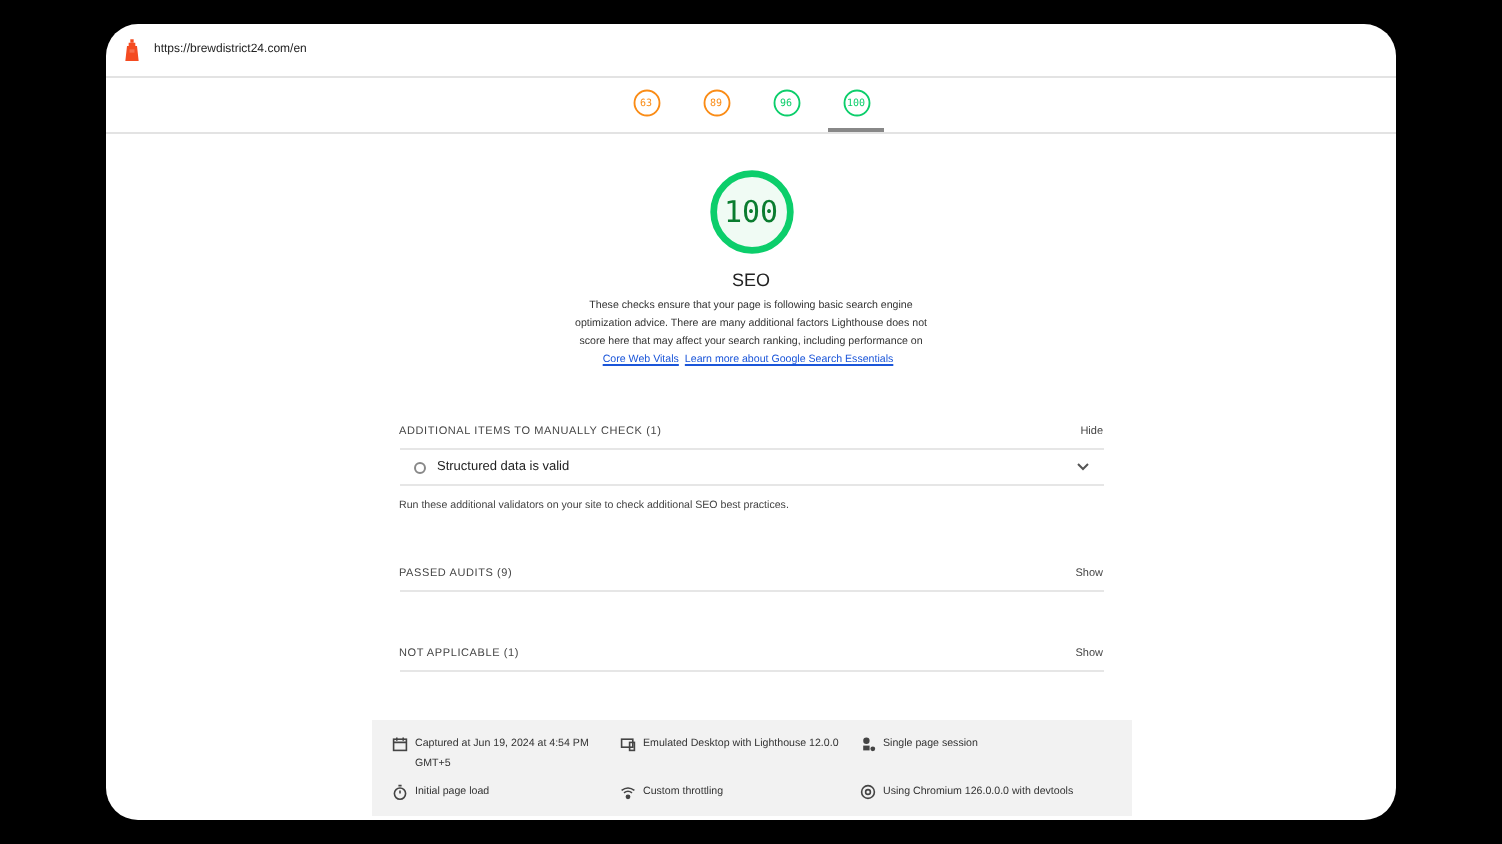  I want to click on score-value: 100, so click(751, 212).